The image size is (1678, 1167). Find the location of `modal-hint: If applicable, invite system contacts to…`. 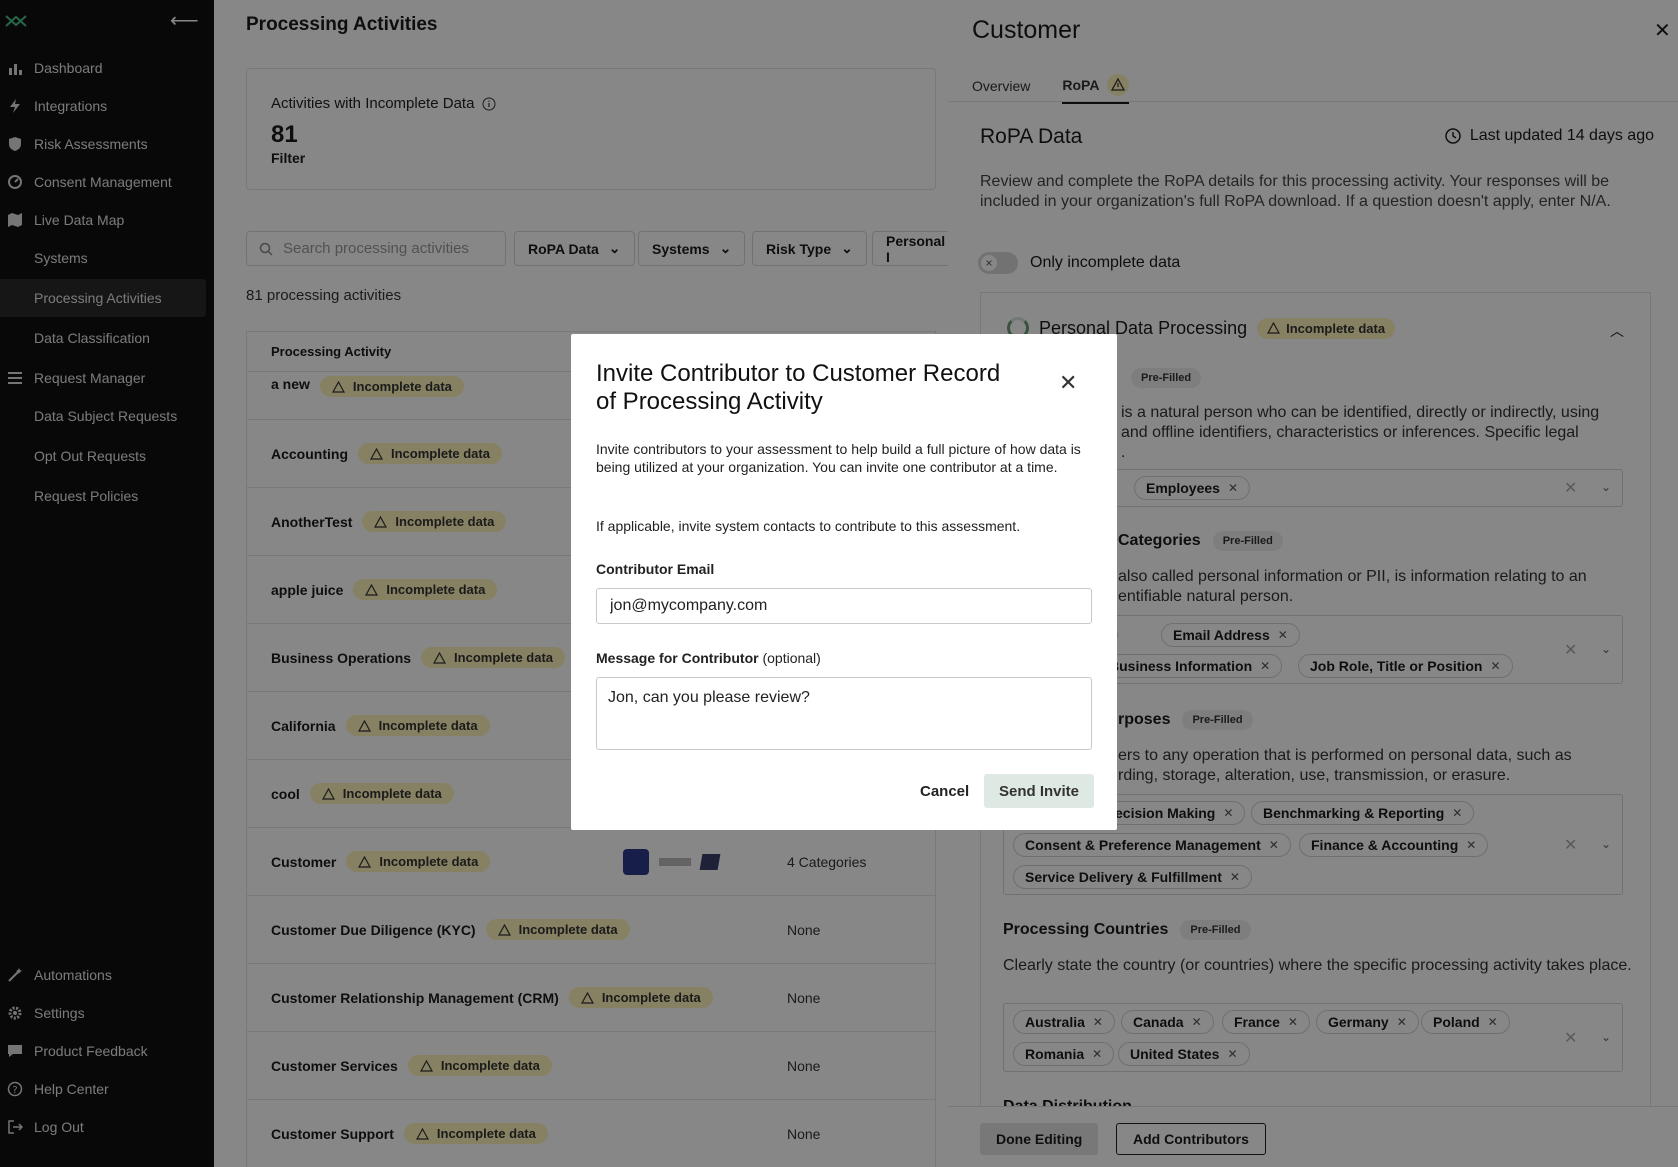

modal-hint: If applicable, invite system contacts to… is located at coordinates (808, 526).